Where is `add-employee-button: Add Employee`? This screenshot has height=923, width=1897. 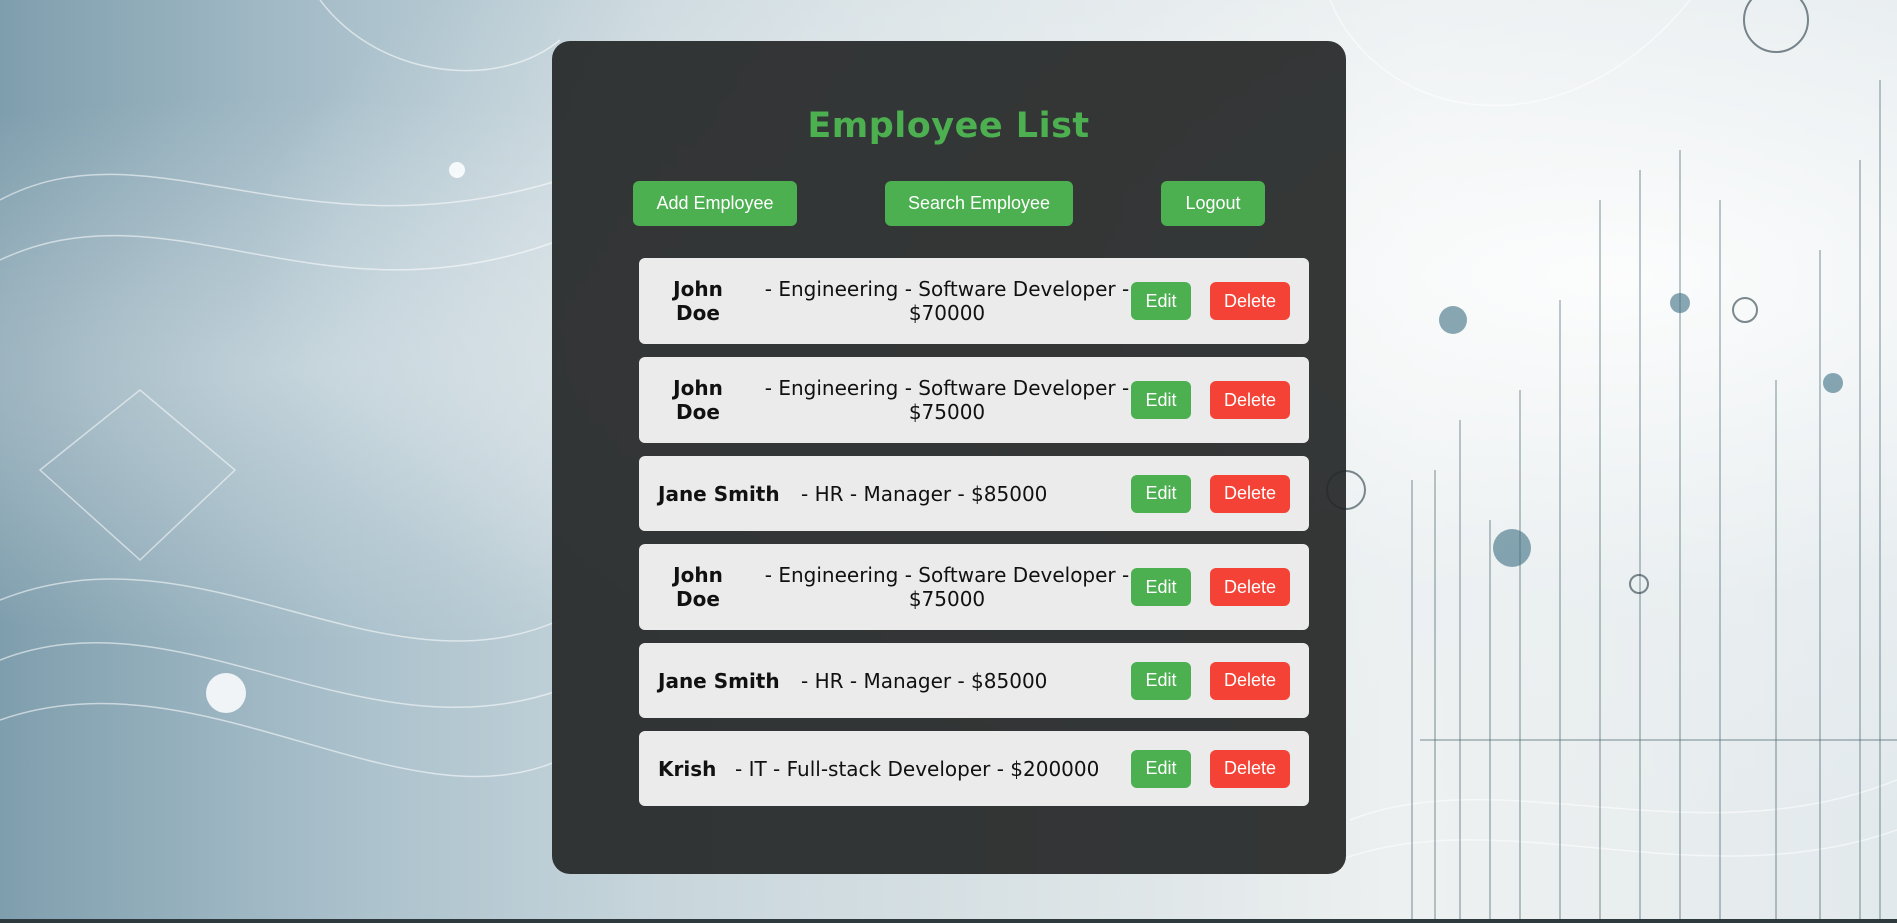 add-employee-button: Add Employee is located at coordinates (715, 203).